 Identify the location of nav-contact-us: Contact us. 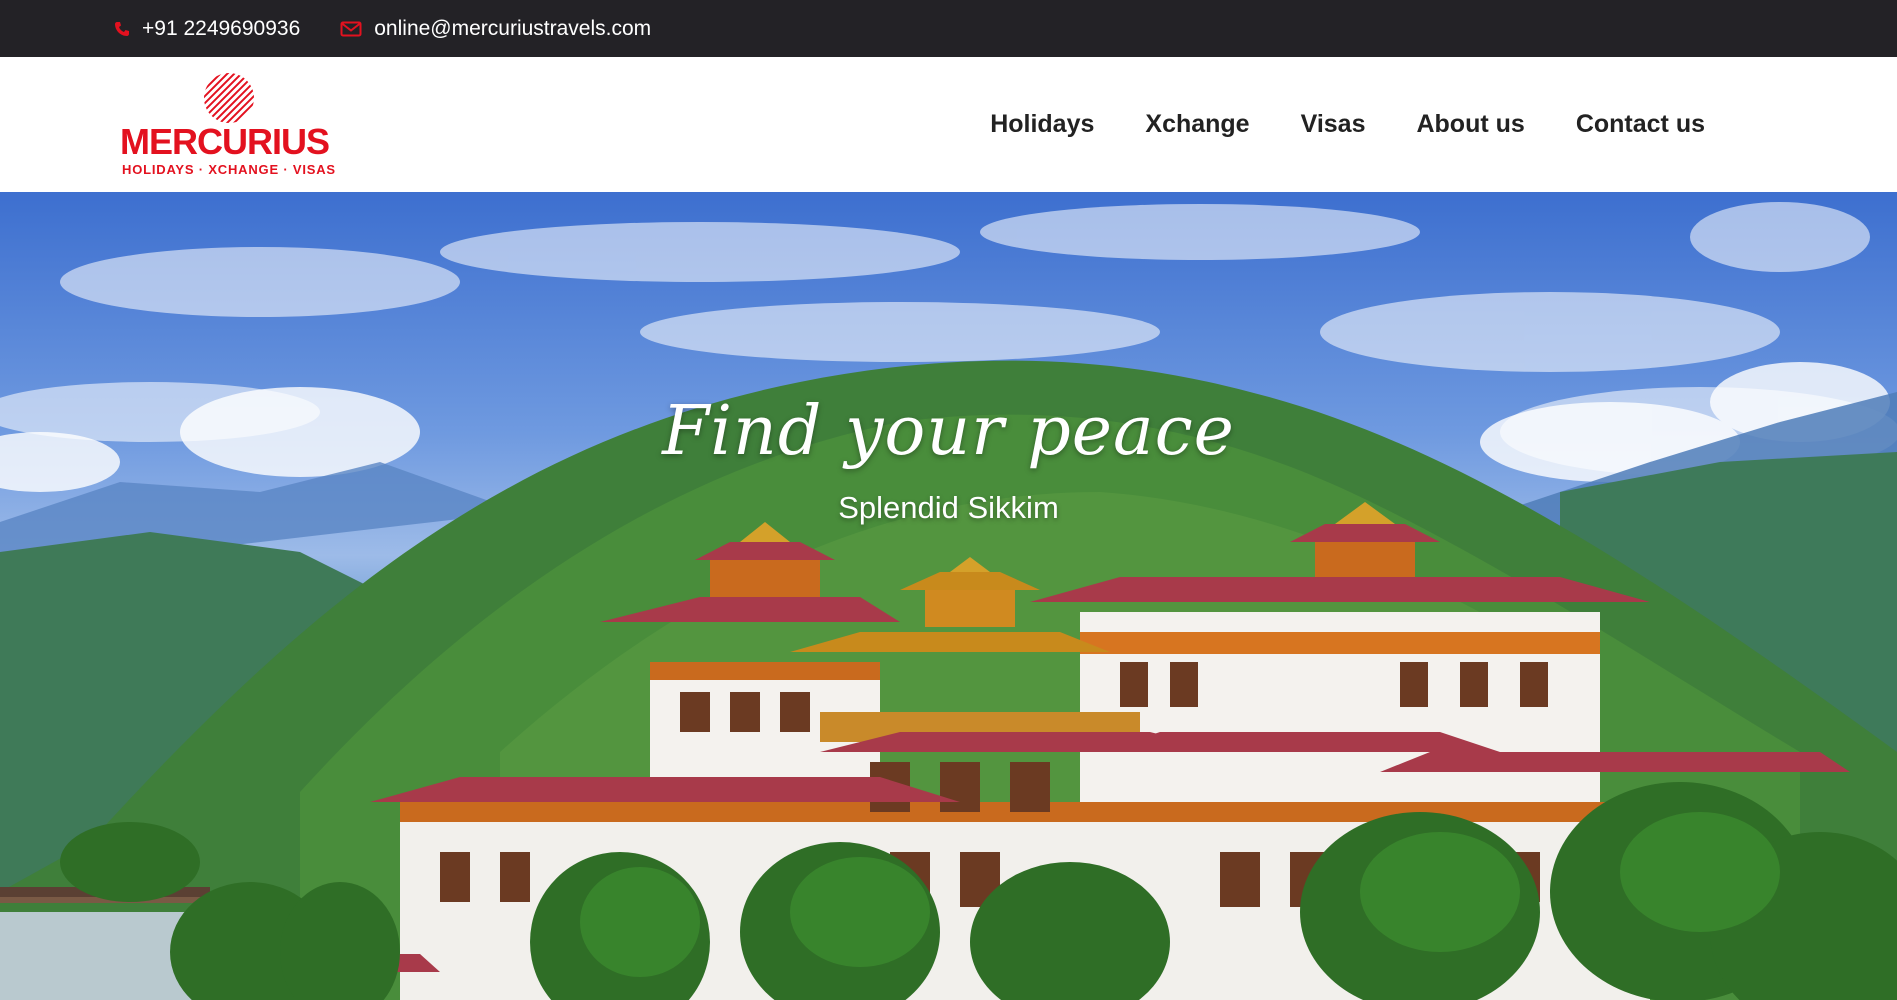
(1640, 124).